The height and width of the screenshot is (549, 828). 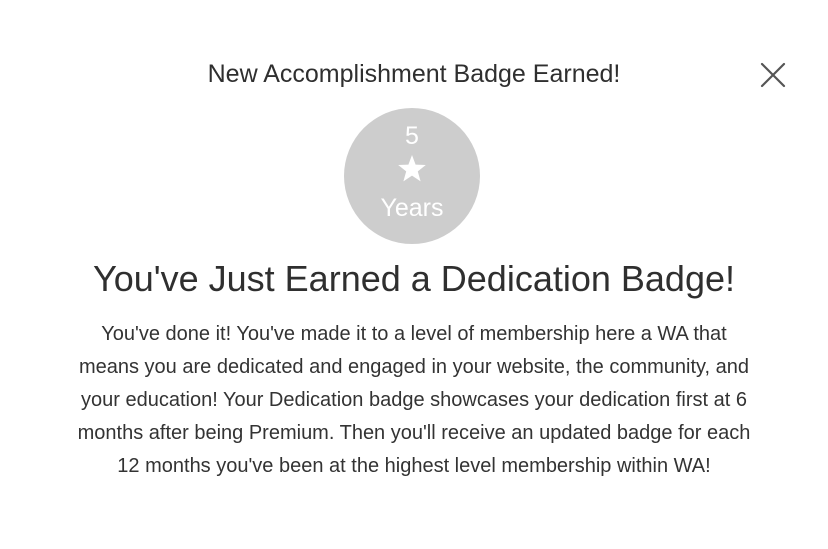 What do you see at coordinates (412, 168) in the screenshot?
I see `star-icon` at bounding box center [412, 168].